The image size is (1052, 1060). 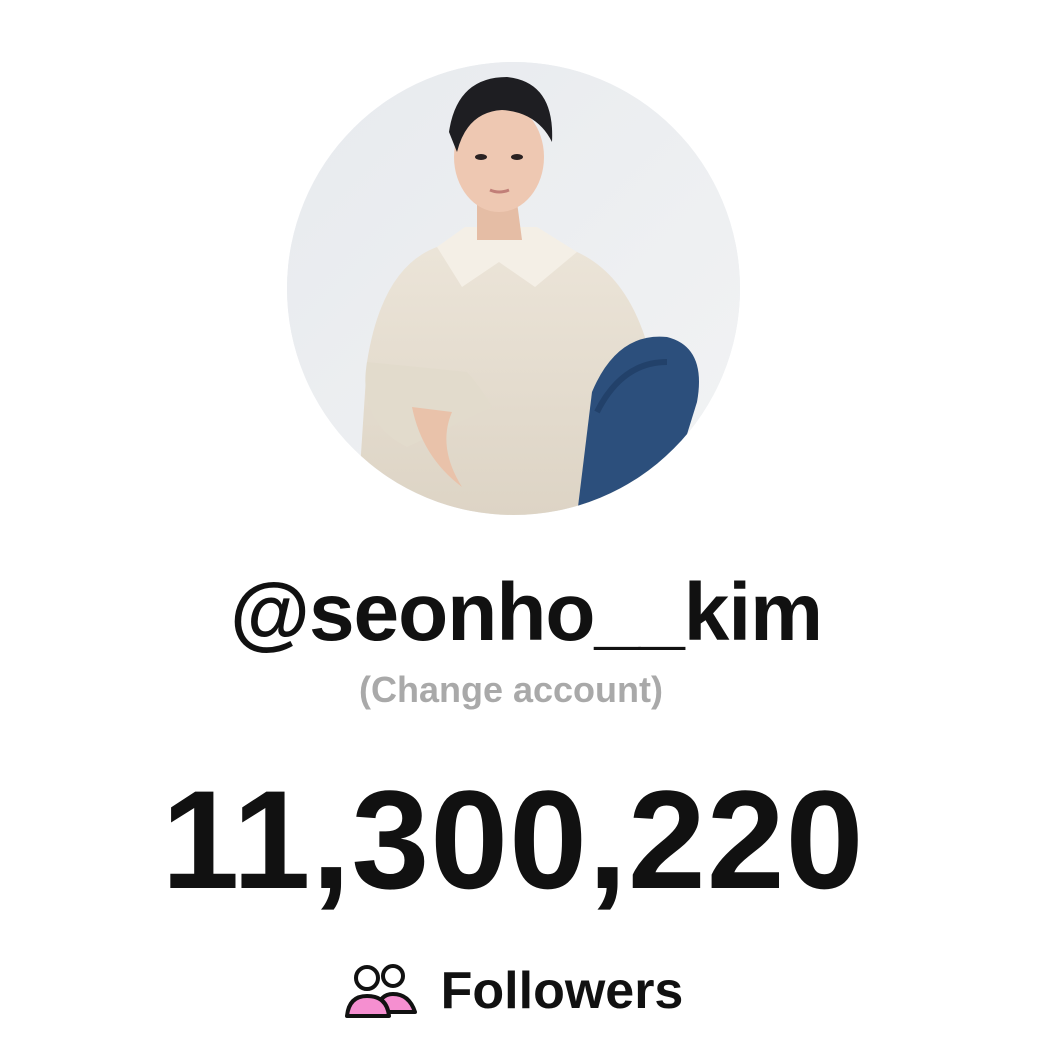 What do you see at coordinates (513, 839) in the screenshot?
I see `followers-count: 11,300,220` at bounding box center [513, 839].